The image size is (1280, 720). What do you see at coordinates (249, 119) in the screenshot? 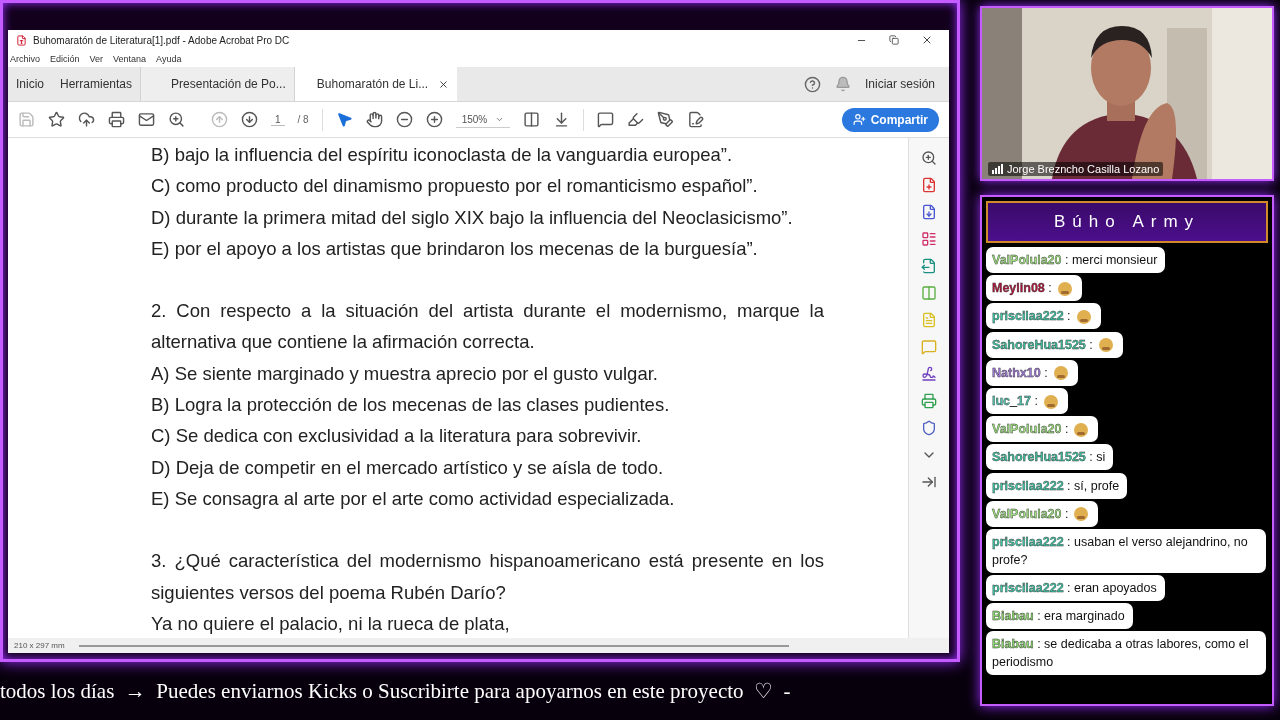
I see `arrow-down-icon` at bounding box center [249, 119].